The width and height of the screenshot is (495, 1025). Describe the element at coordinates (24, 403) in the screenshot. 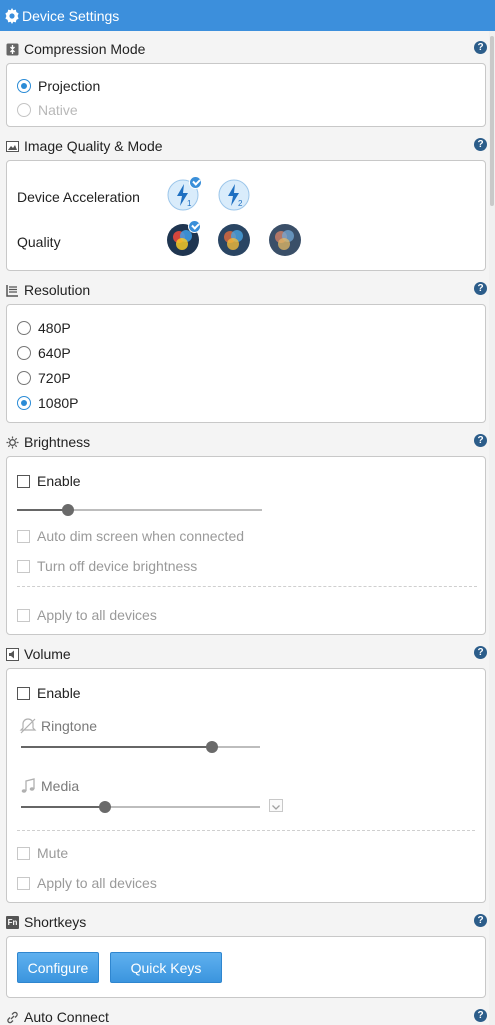

I see `resolution-1080p-radio` at that location.